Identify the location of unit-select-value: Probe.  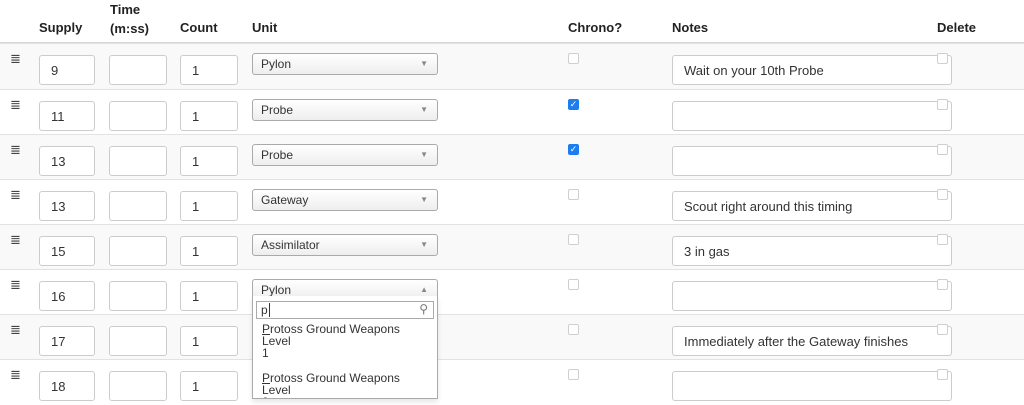
(277, 155).